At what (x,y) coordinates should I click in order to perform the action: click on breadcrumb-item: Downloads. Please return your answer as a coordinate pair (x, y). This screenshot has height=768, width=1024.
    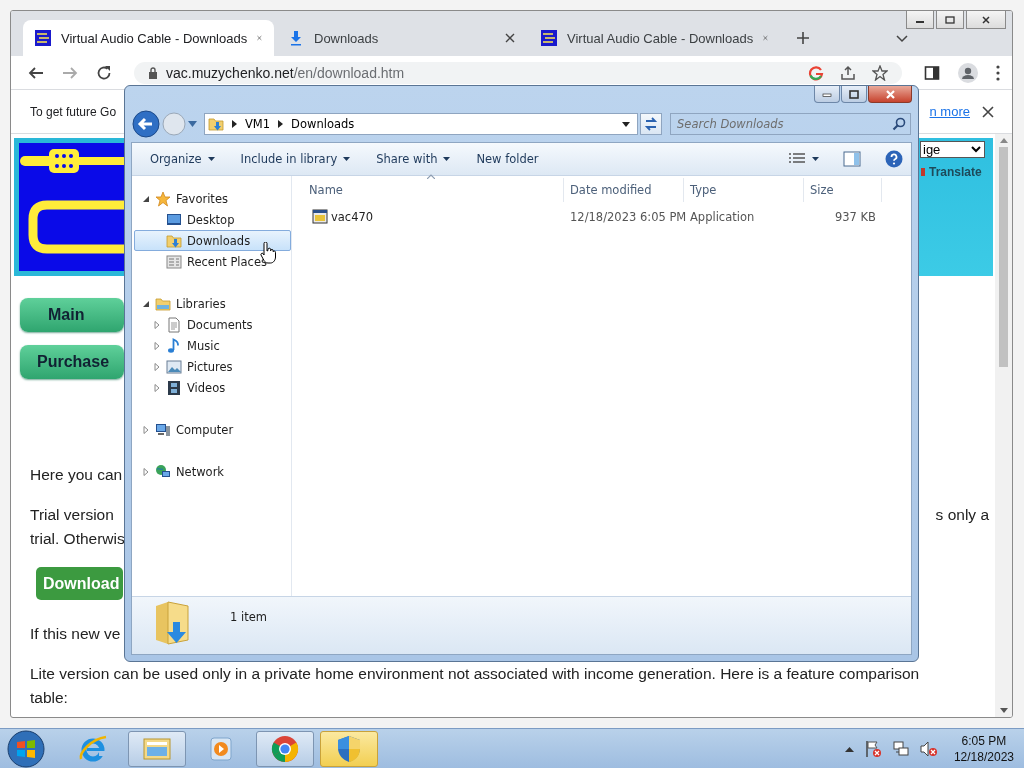
    Looking at the image, I should click on (323, 124).